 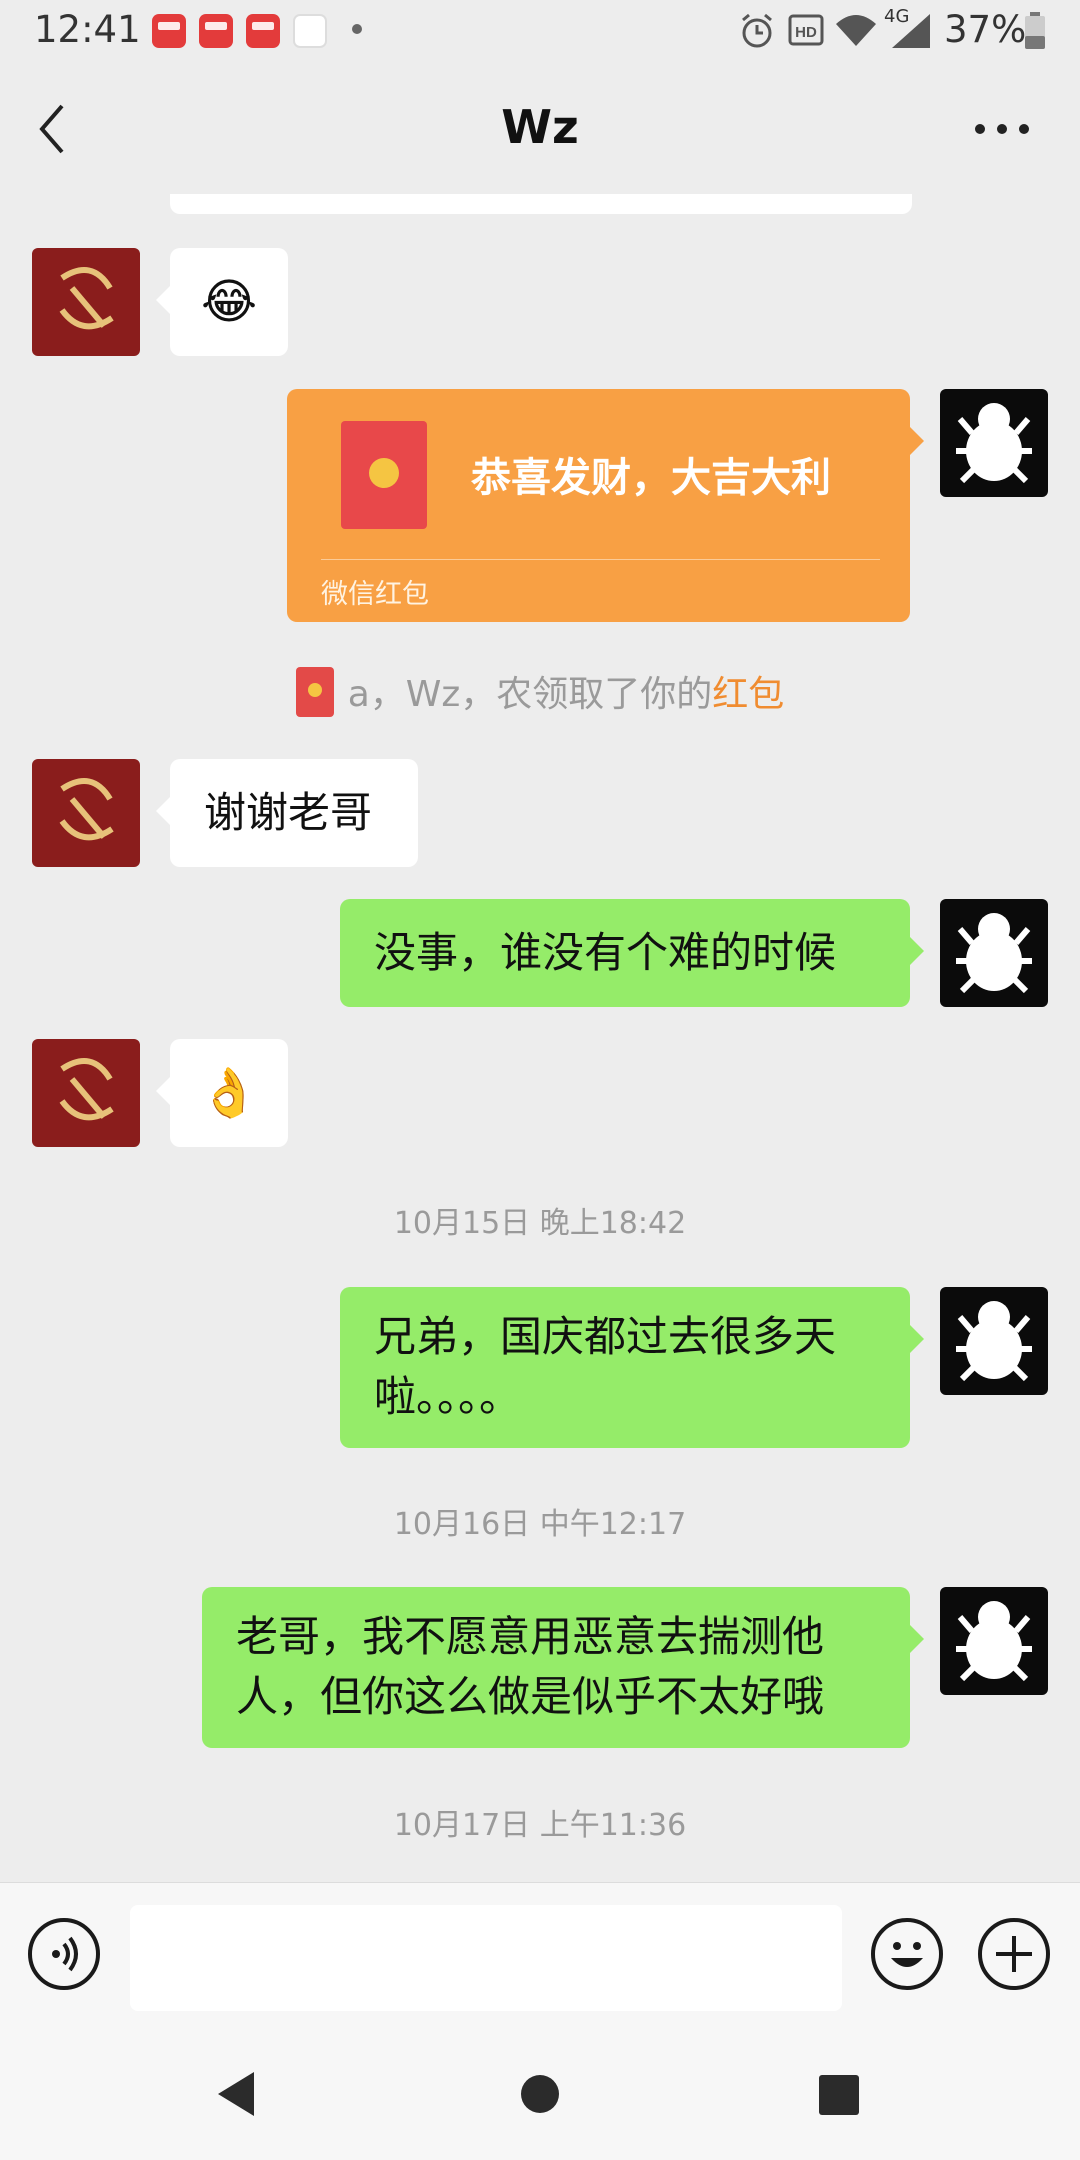 What do you see at coordinates (540, 1223) in the screenshot?
I see `timestamp: 10月15日 晚上18:42` at bounding box center [540, 1223].